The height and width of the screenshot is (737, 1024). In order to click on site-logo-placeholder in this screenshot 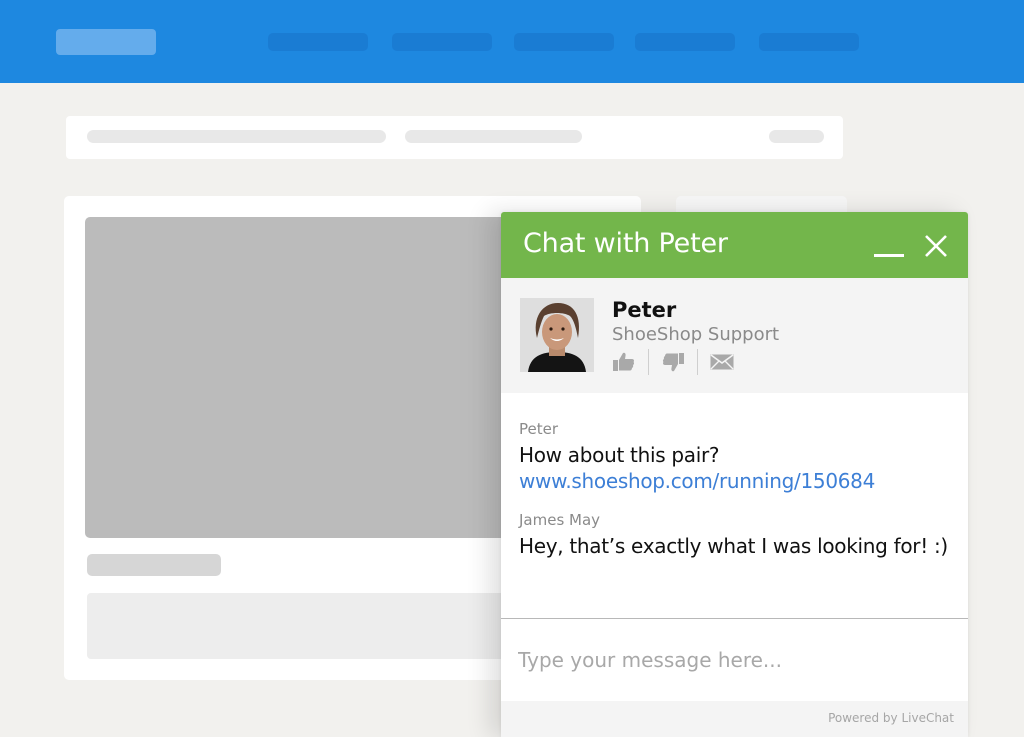, I will do `click(106, 42)`.